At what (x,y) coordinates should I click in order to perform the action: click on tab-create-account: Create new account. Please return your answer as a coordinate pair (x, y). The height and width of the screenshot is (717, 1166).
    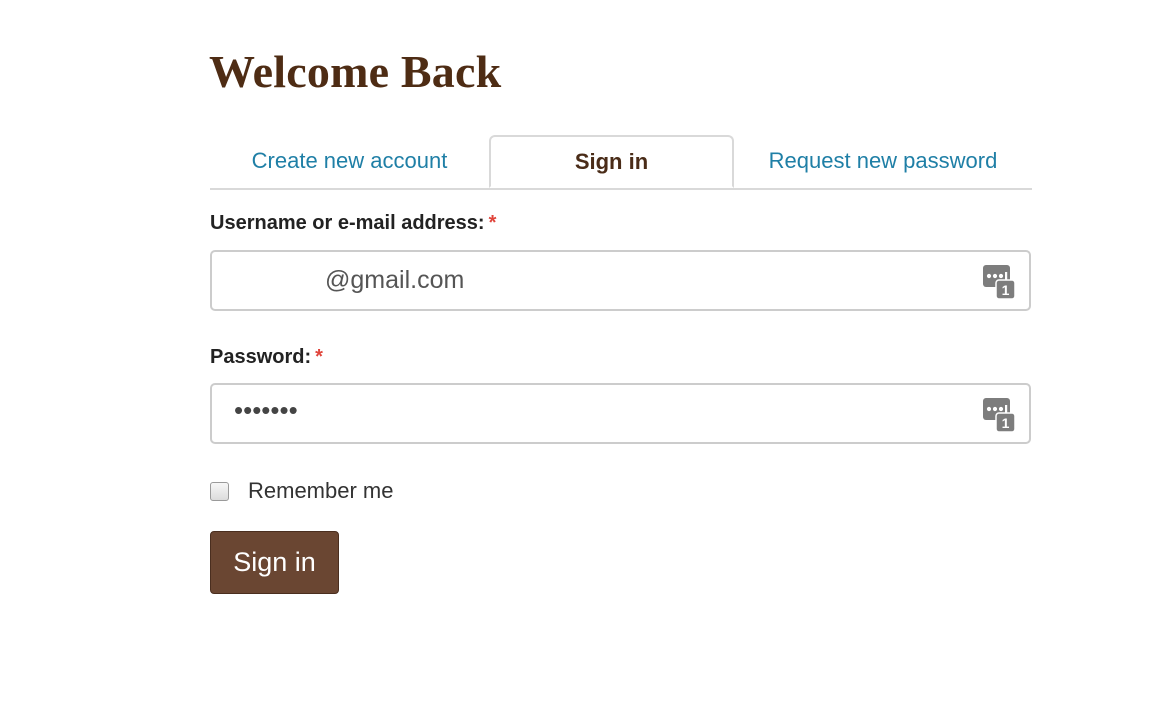
    Looking at the image, I should click on (349, 161).